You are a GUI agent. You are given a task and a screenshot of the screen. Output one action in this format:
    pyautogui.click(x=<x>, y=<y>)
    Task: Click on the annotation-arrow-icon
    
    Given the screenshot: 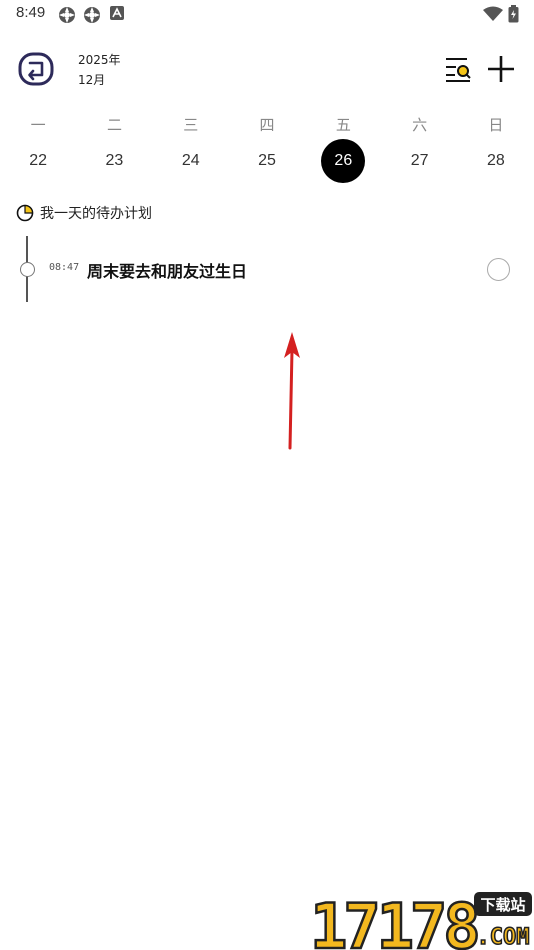 What is the action you would take?
    pyautogui.click(x=292, y=391)
    